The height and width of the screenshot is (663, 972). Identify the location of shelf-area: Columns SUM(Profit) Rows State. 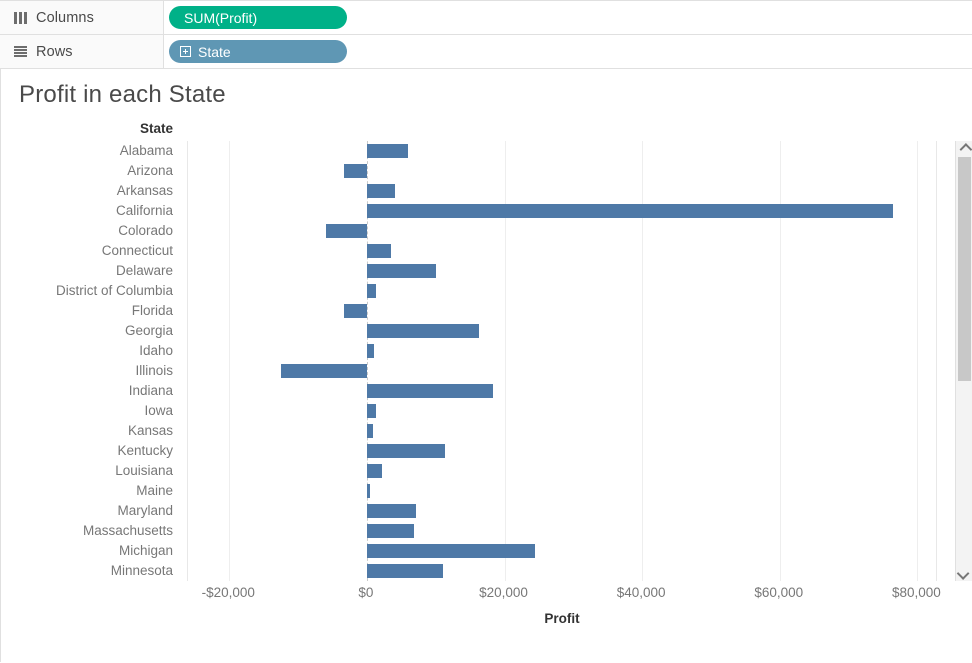
(486, 34).